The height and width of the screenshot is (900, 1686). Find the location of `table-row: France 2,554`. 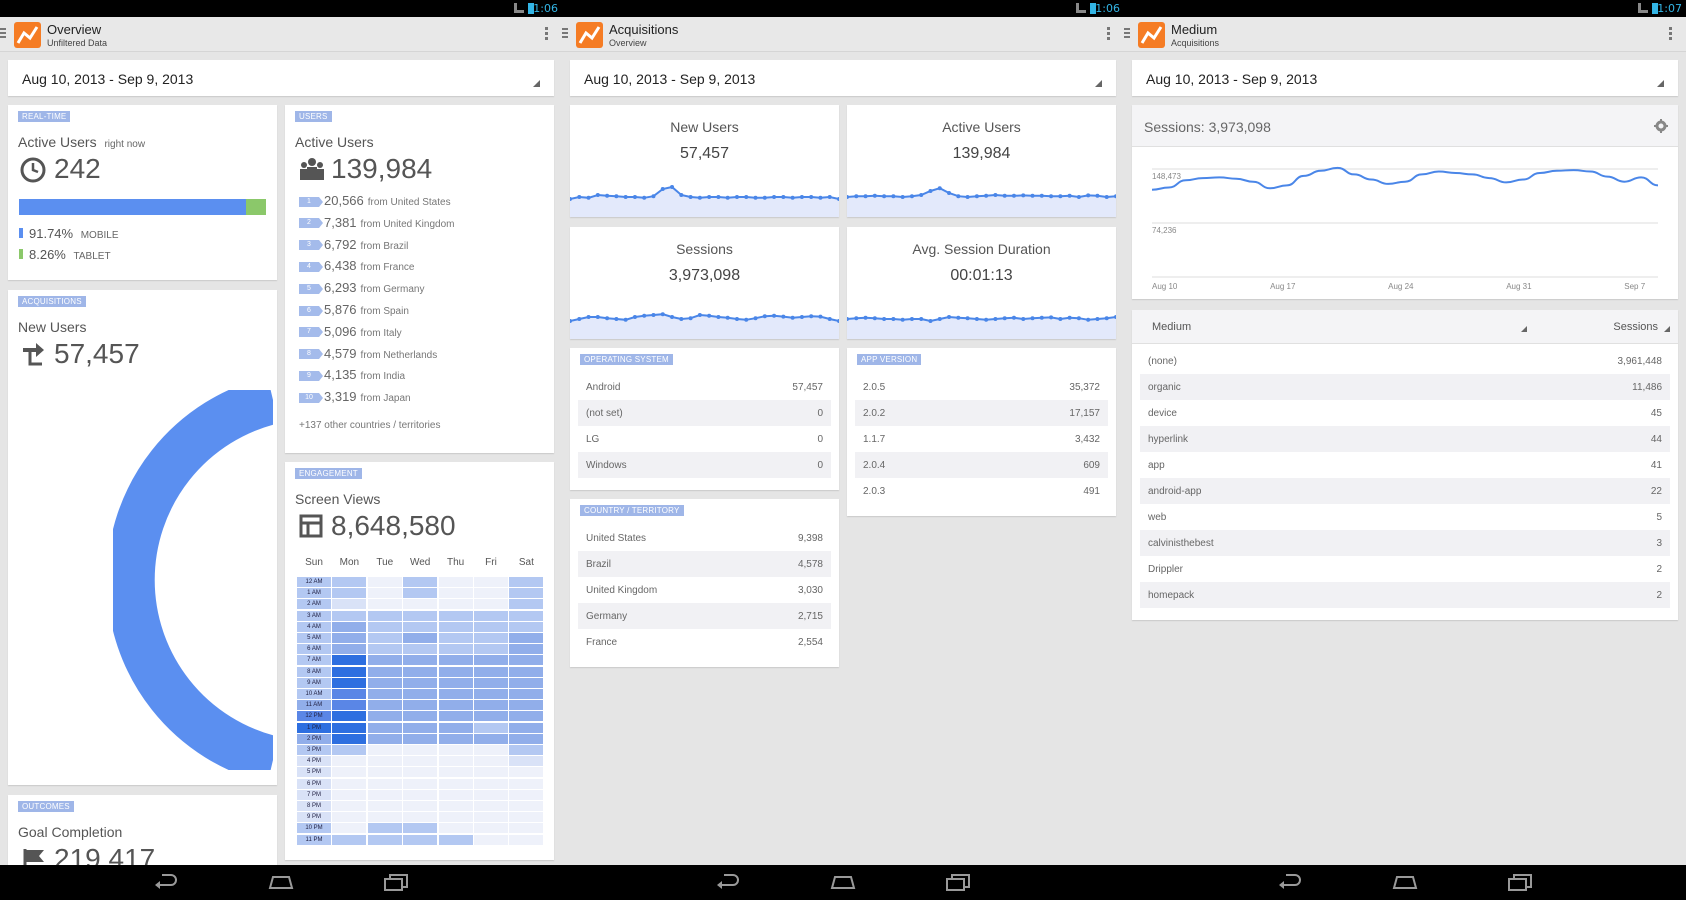

table-row: France 2,554 is located at coordinates (704, 642).